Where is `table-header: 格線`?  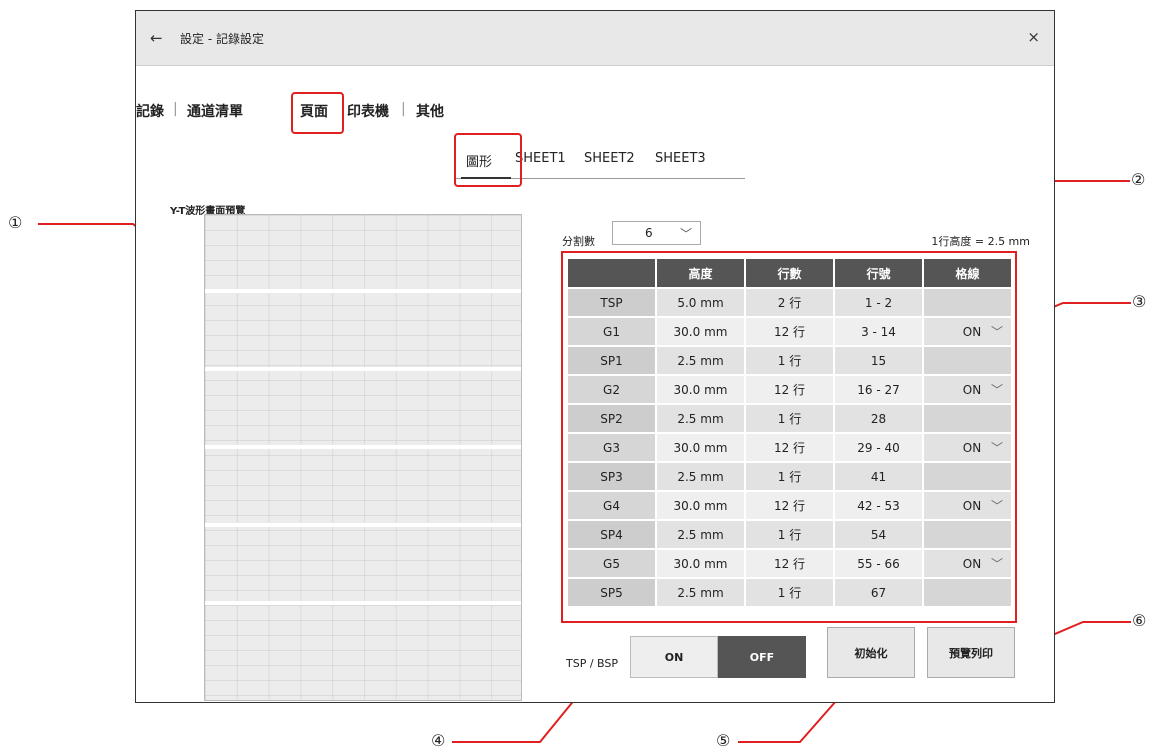
table-header: 格線 is located at coordinates (967, 273).